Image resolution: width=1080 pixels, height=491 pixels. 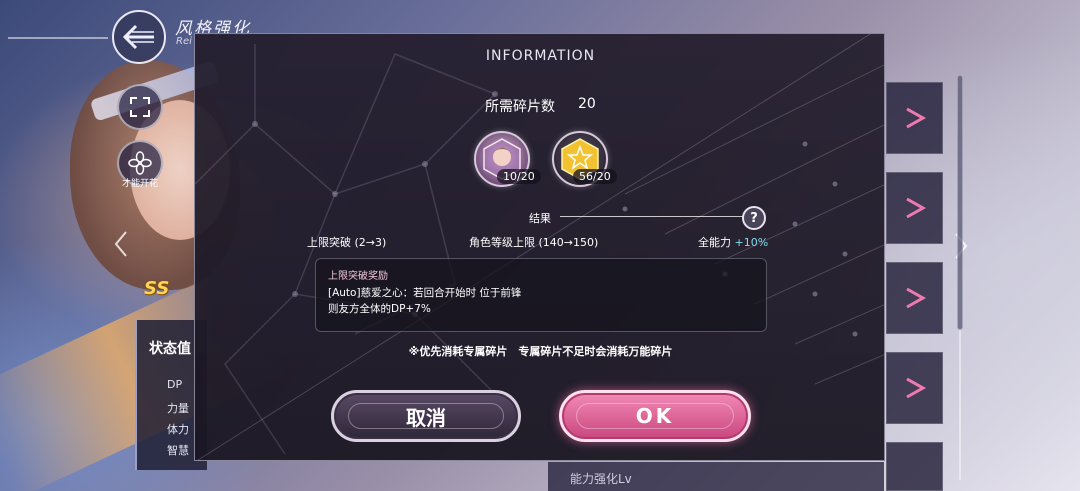 What do you see at coordinates (540, 218) in the screenshot?
I see `result-label: 结果` at bounding box center [540, 218].